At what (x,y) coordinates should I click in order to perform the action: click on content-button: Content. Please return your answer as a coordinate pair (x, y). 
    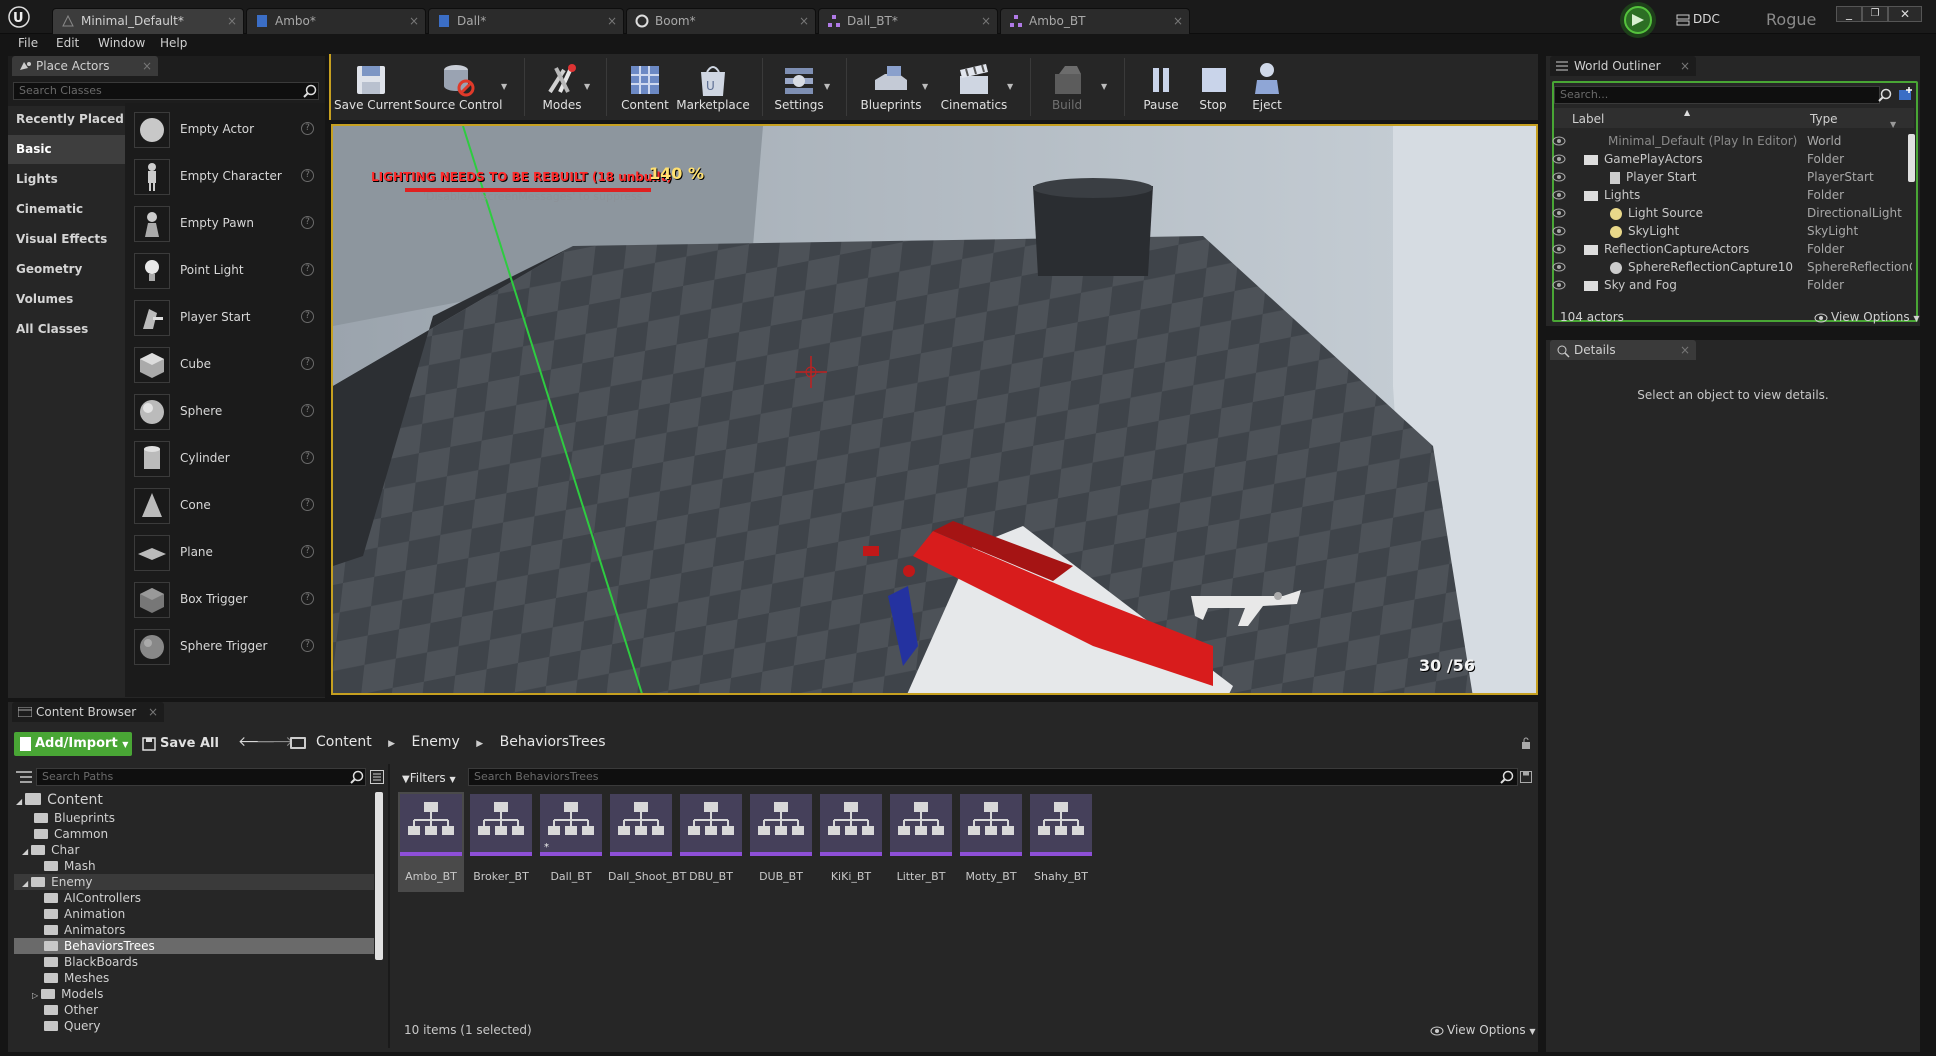
    Looking at the image, I should click on (645, 87).